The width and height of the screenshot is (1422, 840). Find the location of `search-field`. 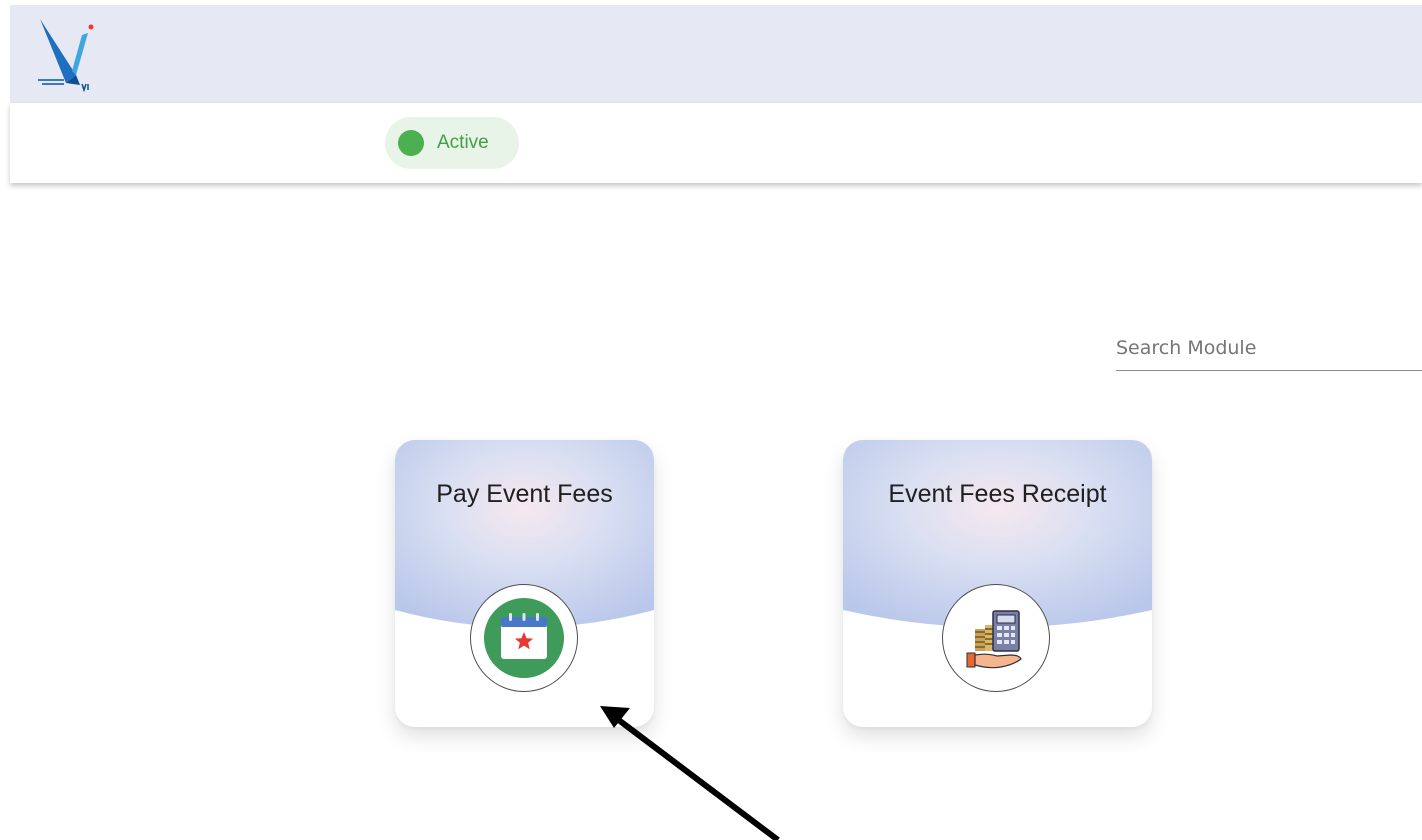

search-field is located at coordinates (1269, 348).